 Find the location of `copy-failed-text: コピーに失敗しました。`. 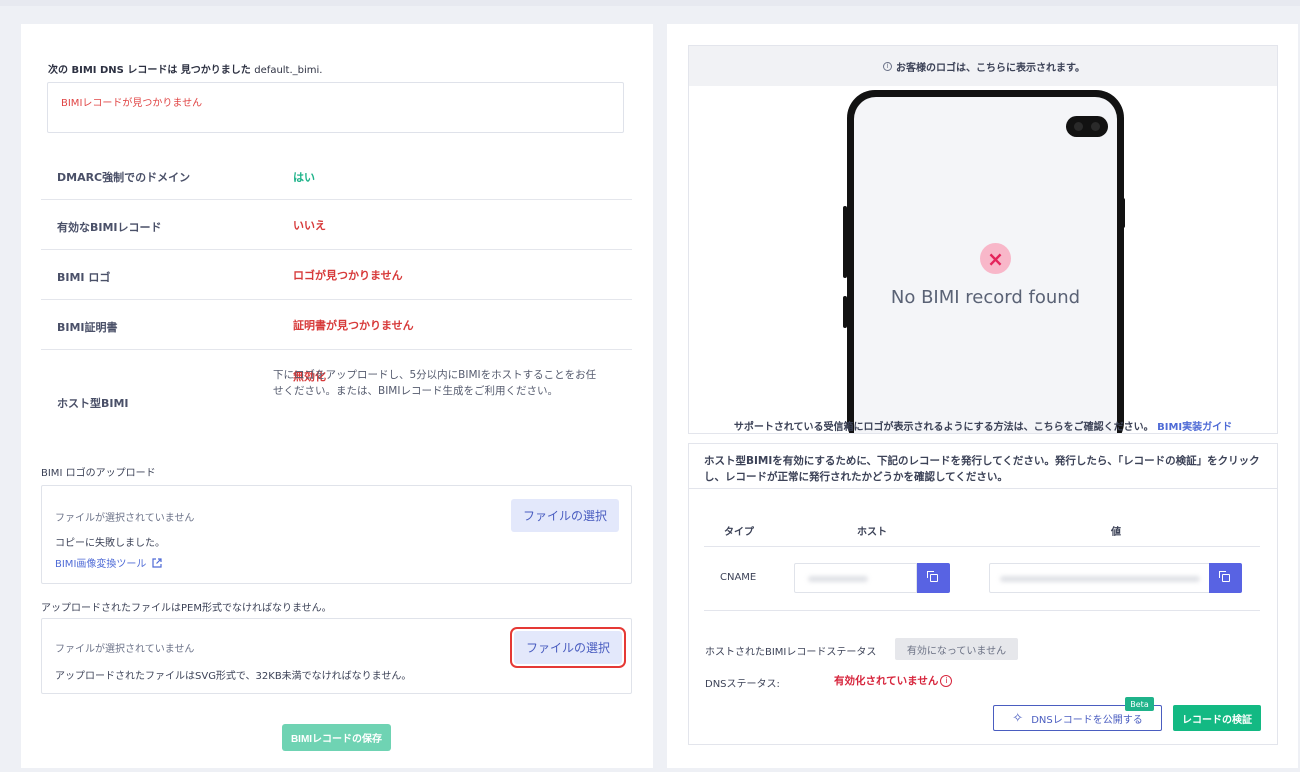

copy-failed-text: コピーに失敗しました。 is located at coordinates (110, 543).